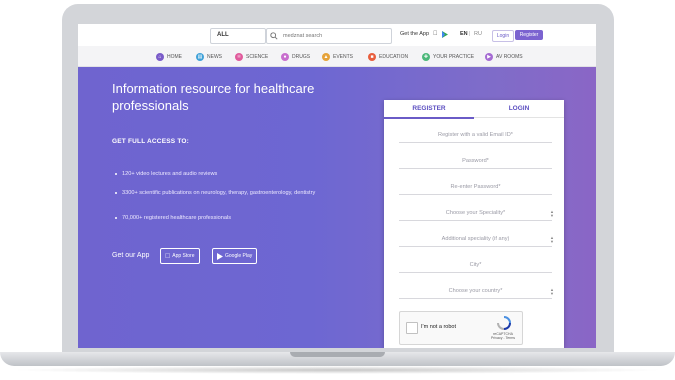 This screenshot has width=675, height=380. I want to click on laptop-notch, so click(337, 354).